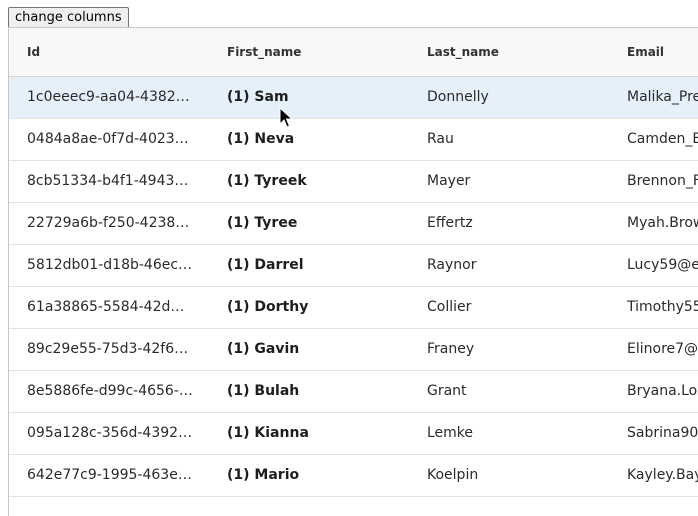 The image size is (698, 516). What do you see at coordinates (662, 181) in the screenshot?
I see `cell-email: Brennon_Fr` at bounding box center [662, 181].